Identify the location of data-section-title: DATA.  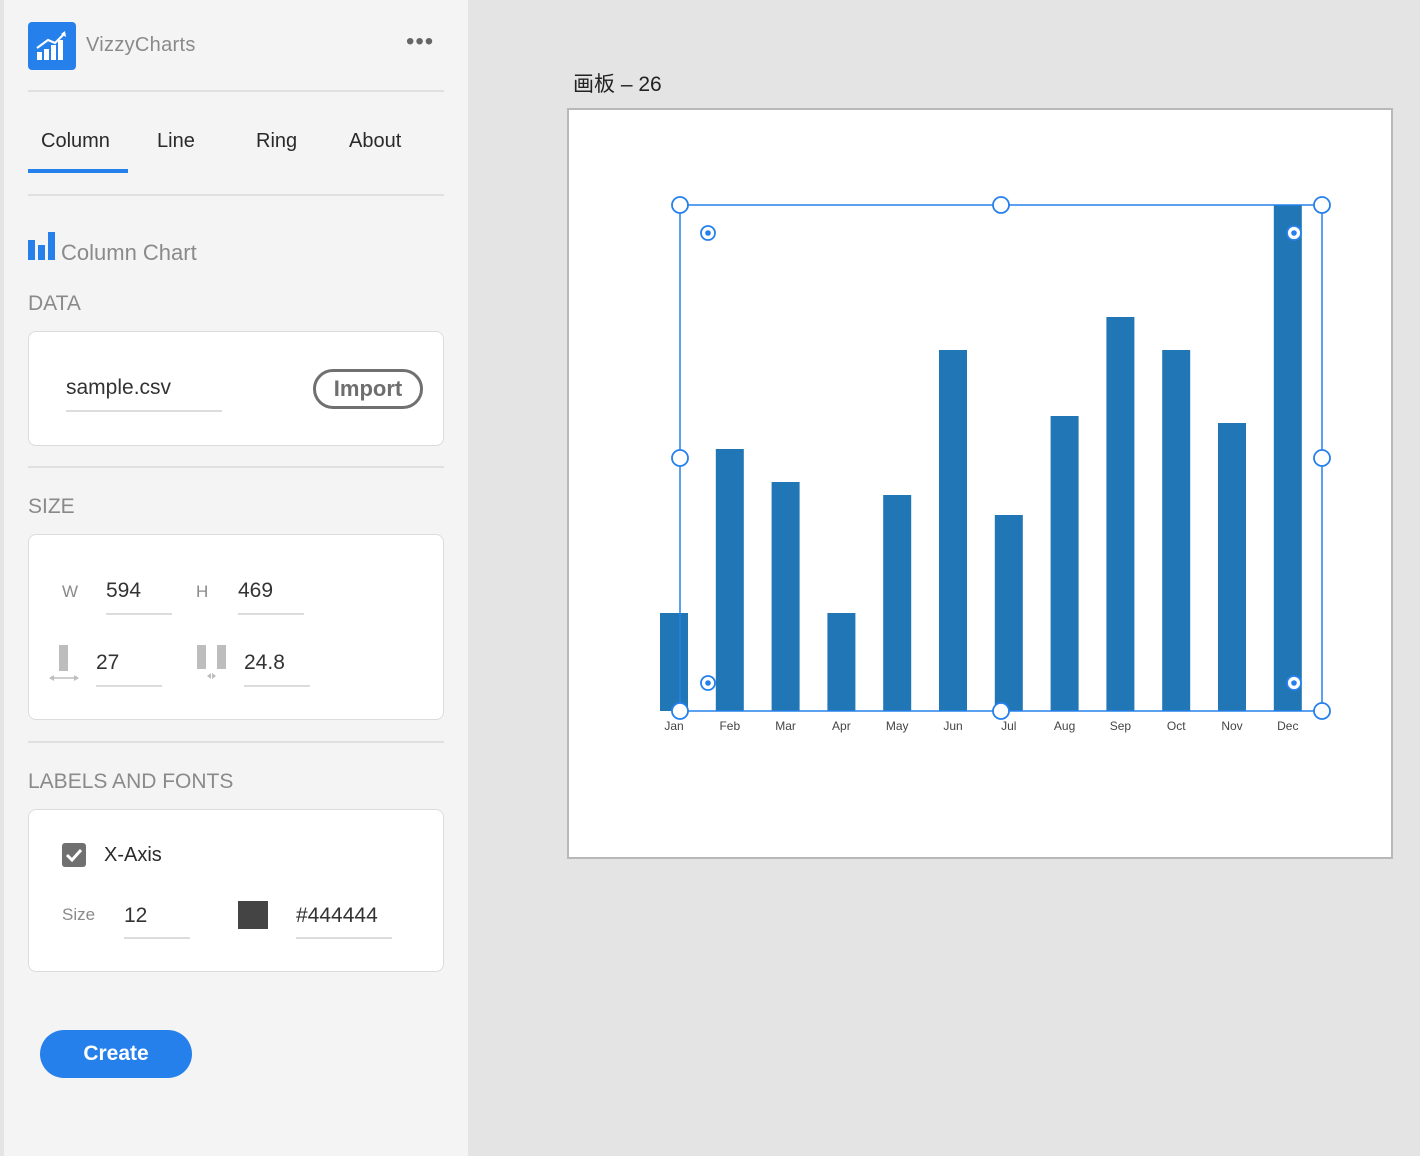
(54, 303).